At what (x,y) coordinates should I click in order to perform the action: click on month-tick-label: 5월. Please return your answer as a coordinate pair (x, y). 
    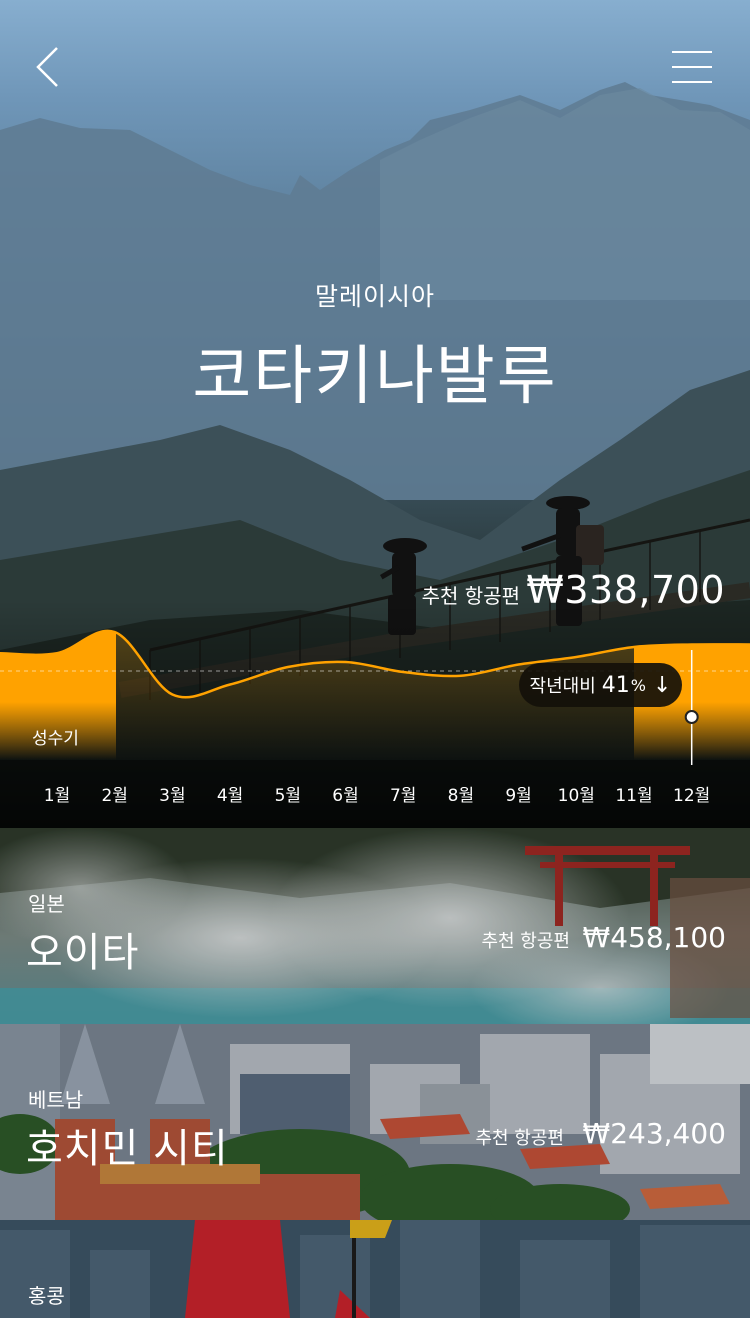
    Looking at the image, I should click on (288, 796).